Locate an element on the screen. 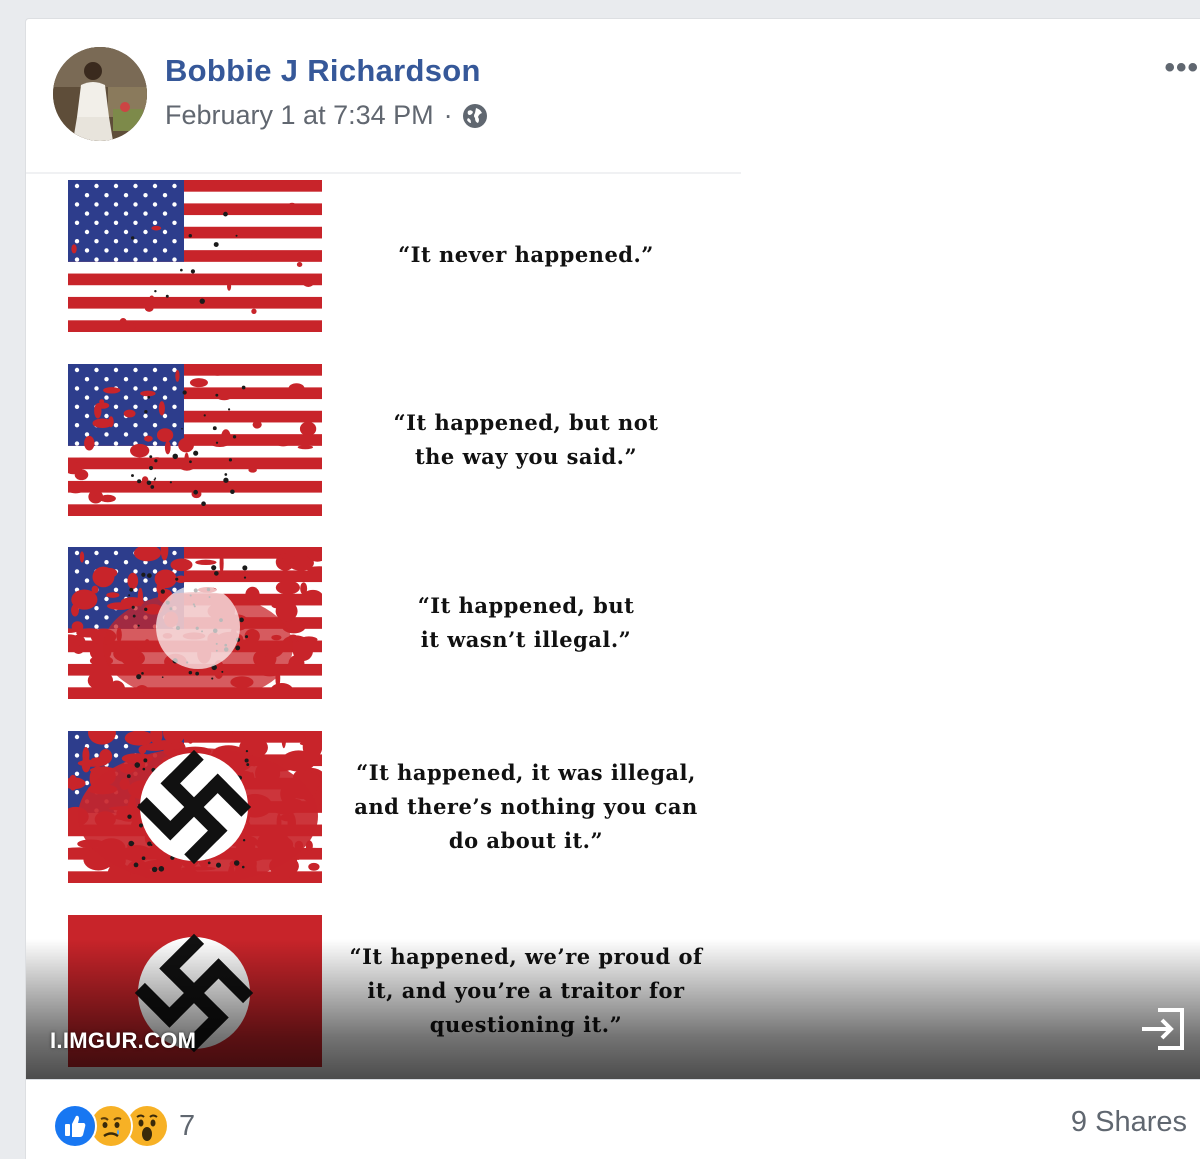  globe-icon is located at coordinates (475, 116).